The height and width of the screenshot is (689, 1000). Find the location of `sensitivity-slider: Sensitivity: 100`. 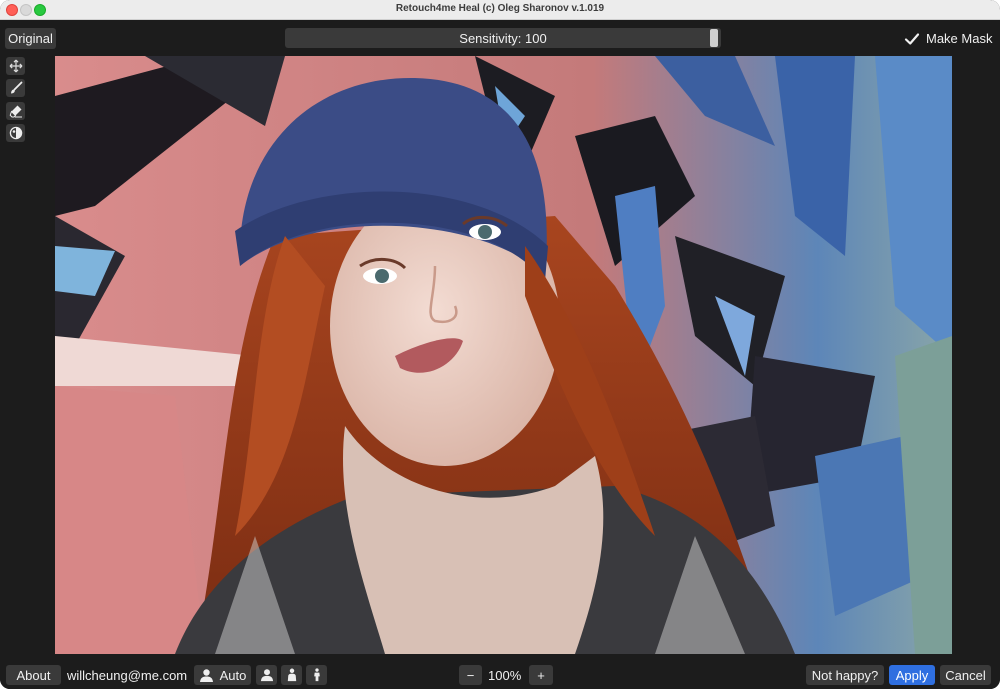

sensitivity-slider: Sensitivity: 100 is located at coordinates (503, 38).